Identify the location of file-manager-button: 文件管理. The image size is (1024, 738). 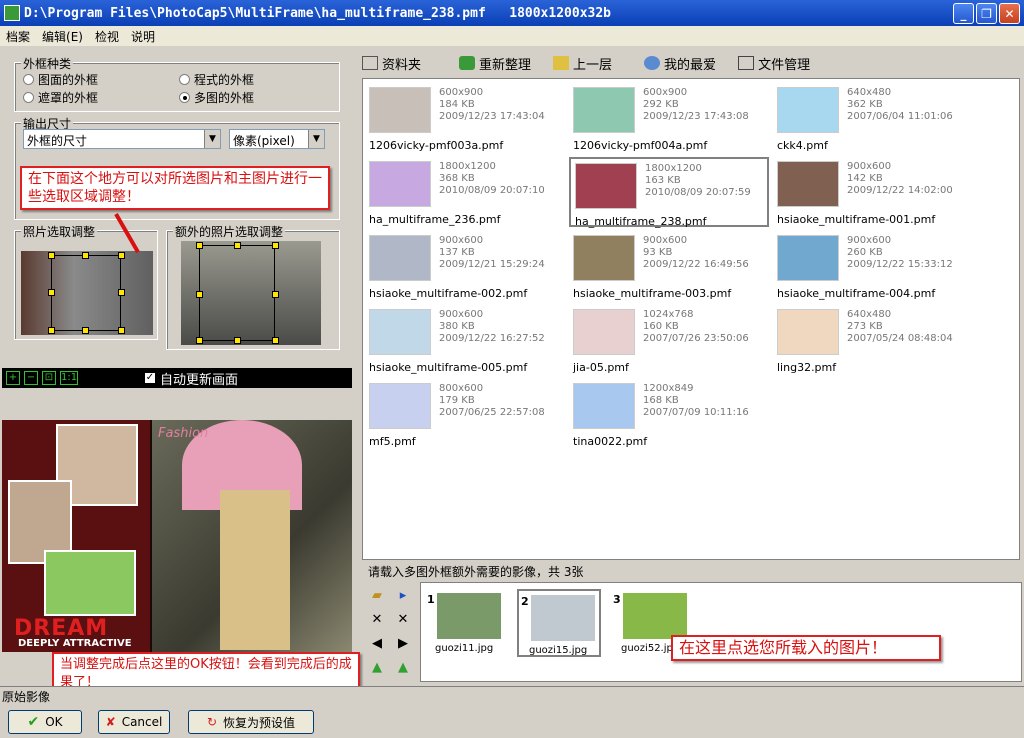
(774, 63).